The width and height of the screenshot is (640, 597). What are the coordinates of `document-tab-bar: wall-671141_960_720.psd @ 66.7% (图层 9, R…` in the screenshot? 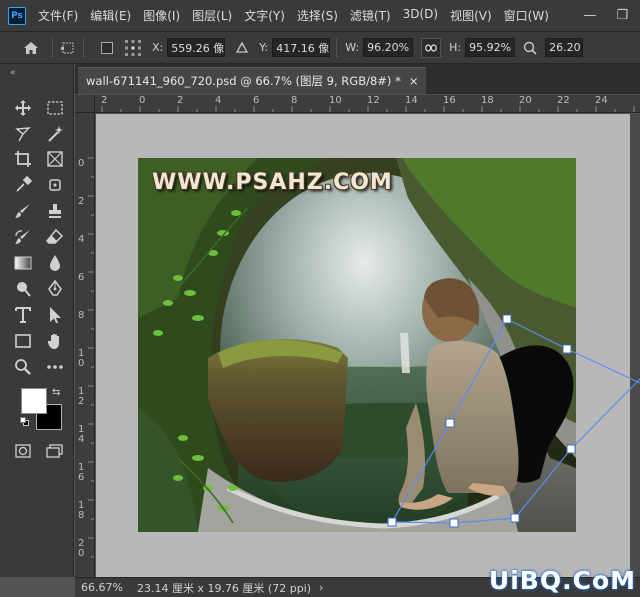 It's located at (357, 79).